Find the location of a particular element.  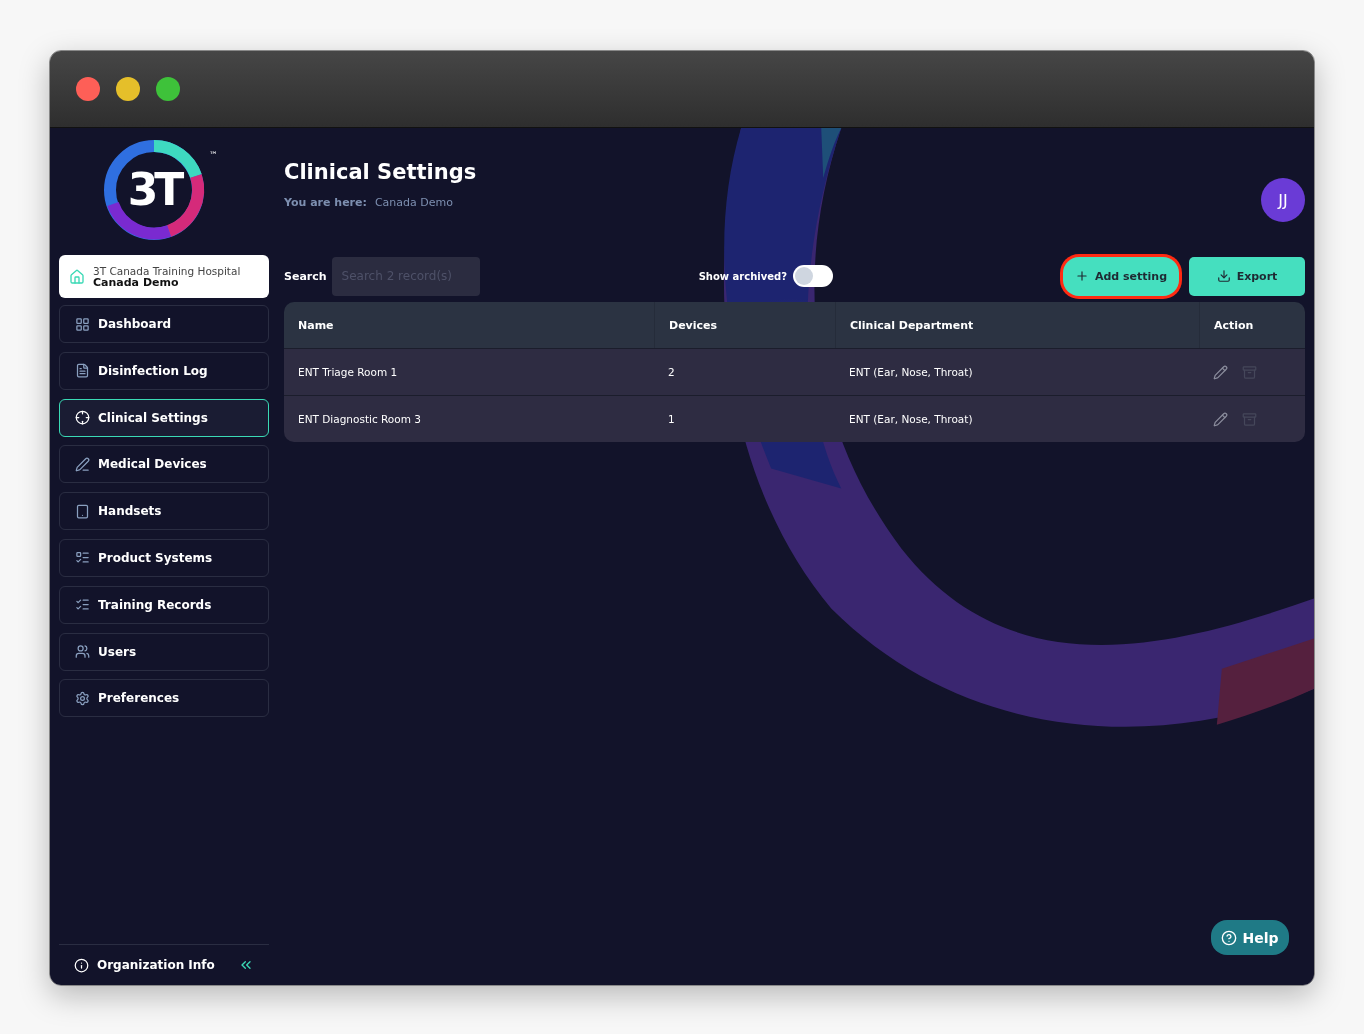

list-icon is located at coordinates (82, 558).